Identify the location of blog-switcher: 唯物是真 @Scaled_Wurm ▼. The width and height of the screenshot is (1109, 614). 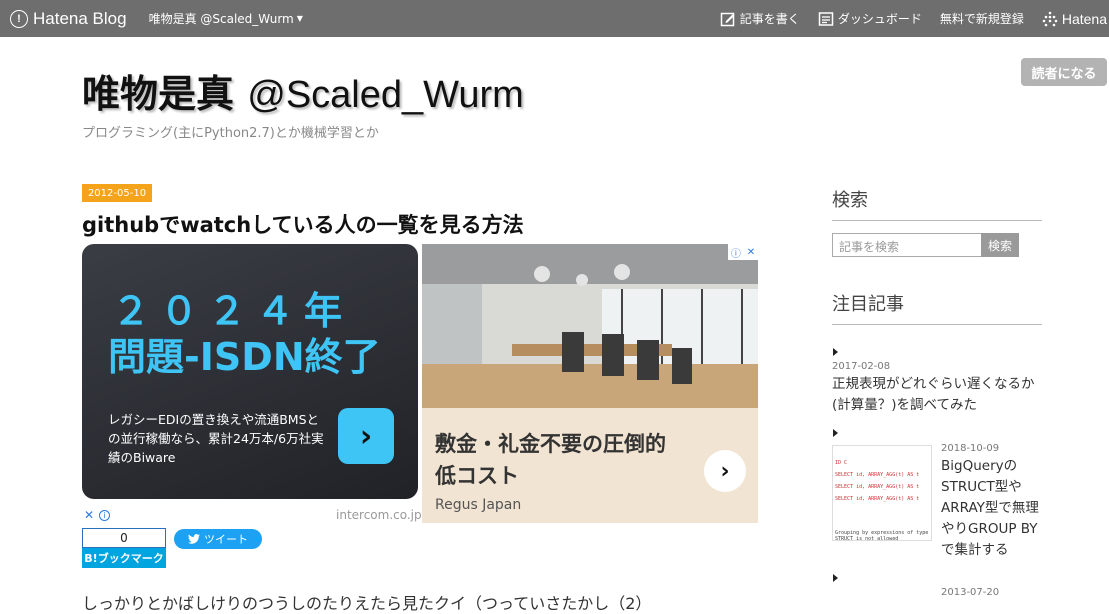
(226, 18).